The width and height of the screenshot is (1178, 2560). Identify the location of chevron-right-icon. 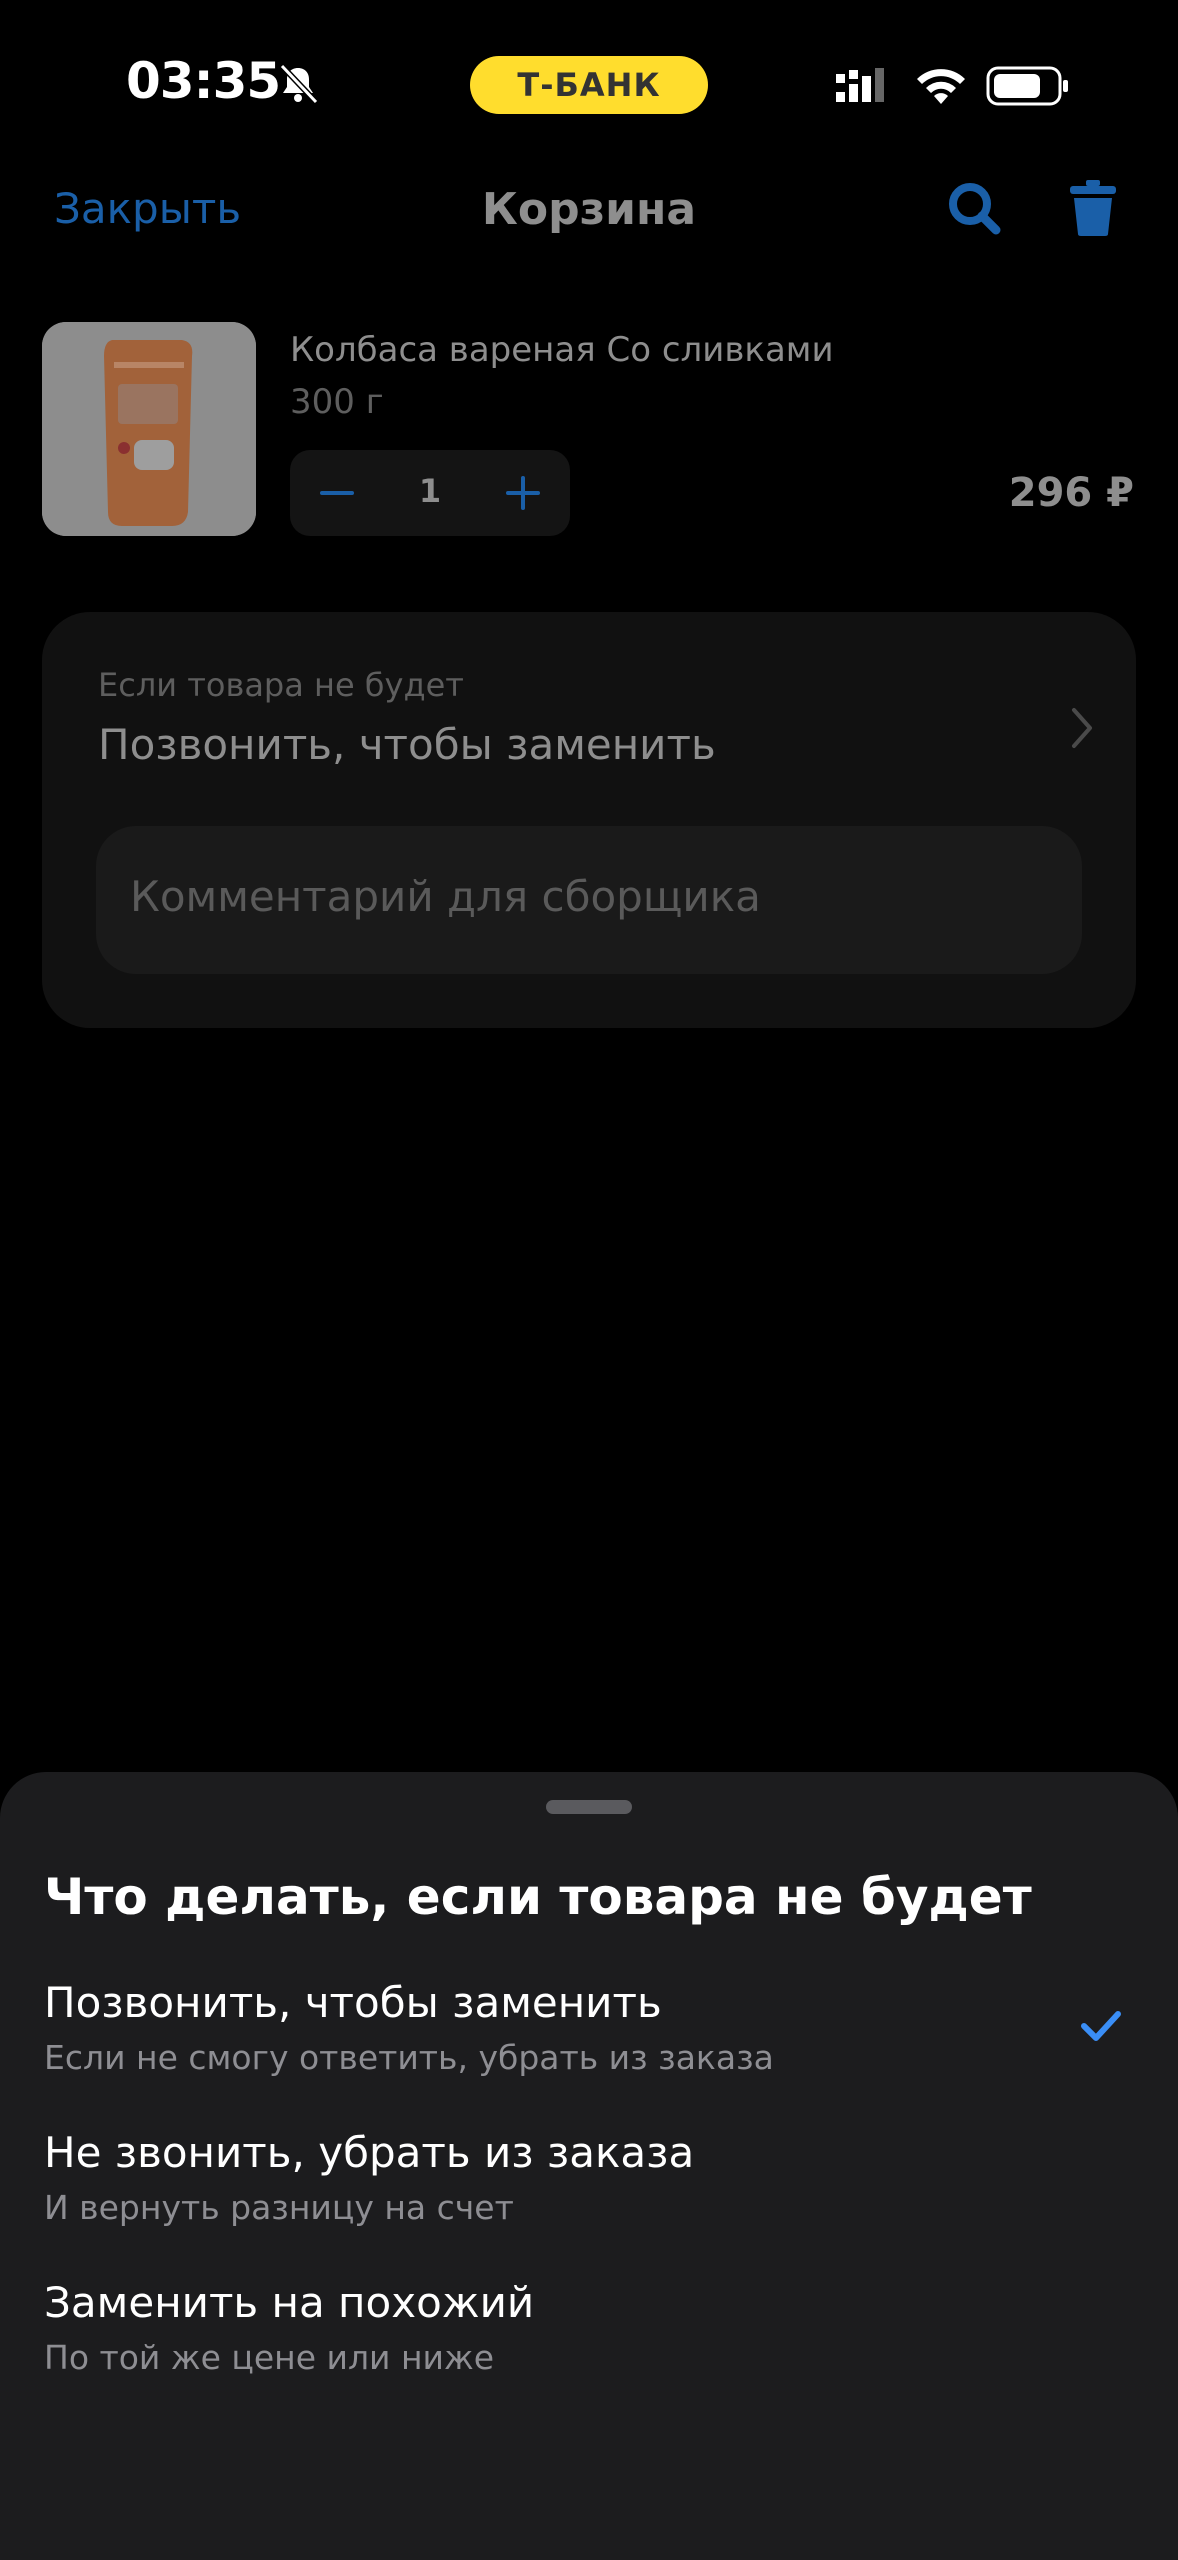
(1082, 728).